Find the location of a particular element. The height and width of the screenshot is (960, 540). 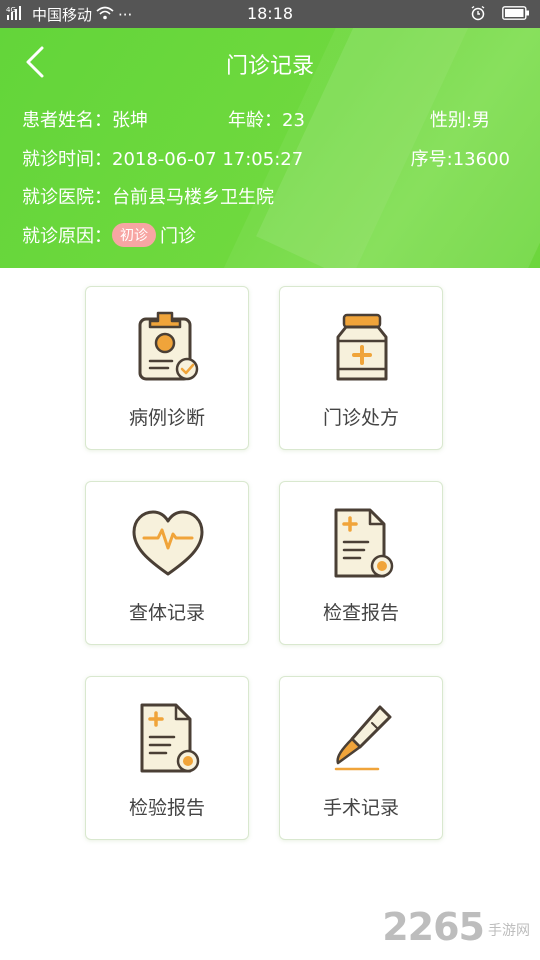

first-visit-badge: 初诊 is located at coordinates (134, 235).